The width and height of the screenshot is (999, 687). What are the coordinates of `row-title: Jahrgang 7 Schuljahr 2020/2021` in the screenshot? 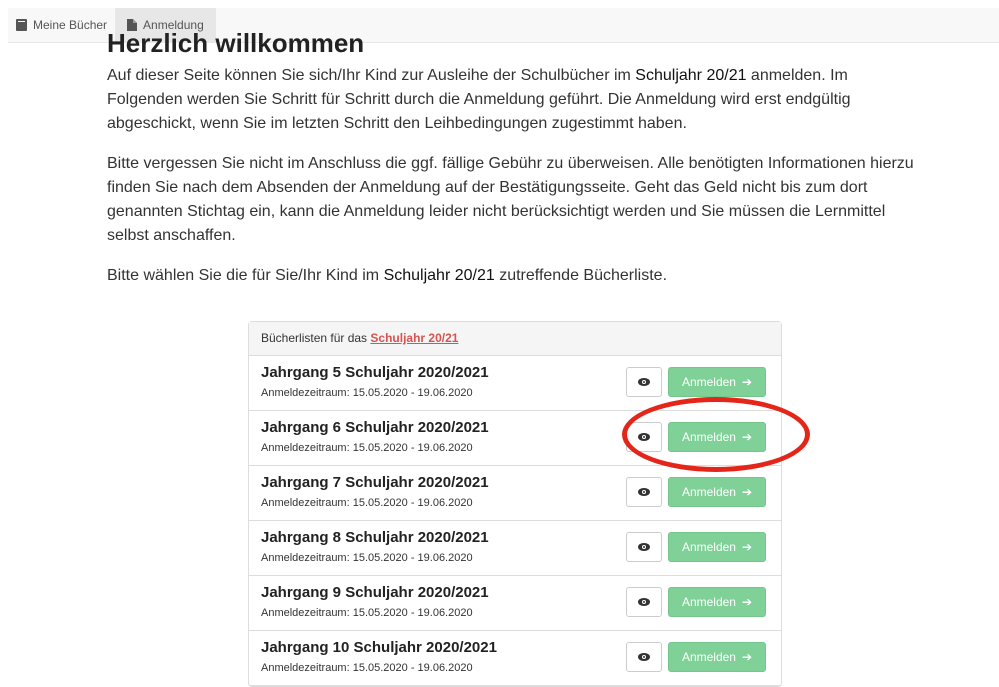 It's located at (375, 482).